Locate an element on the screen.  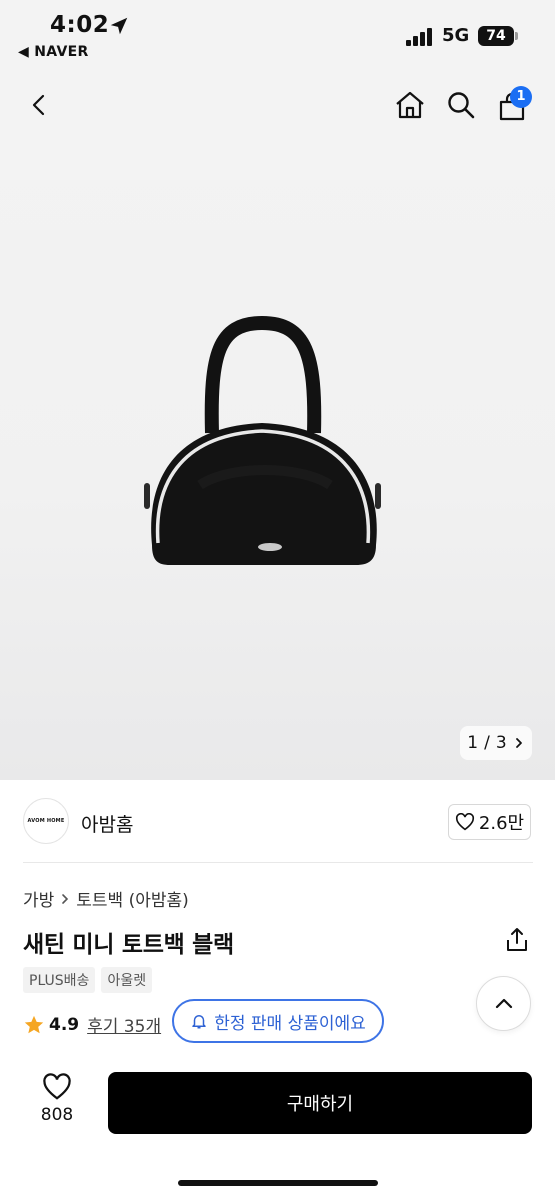
product-title: 새틴 미니 토트백 블랙 is located at coordinates (128, 945).